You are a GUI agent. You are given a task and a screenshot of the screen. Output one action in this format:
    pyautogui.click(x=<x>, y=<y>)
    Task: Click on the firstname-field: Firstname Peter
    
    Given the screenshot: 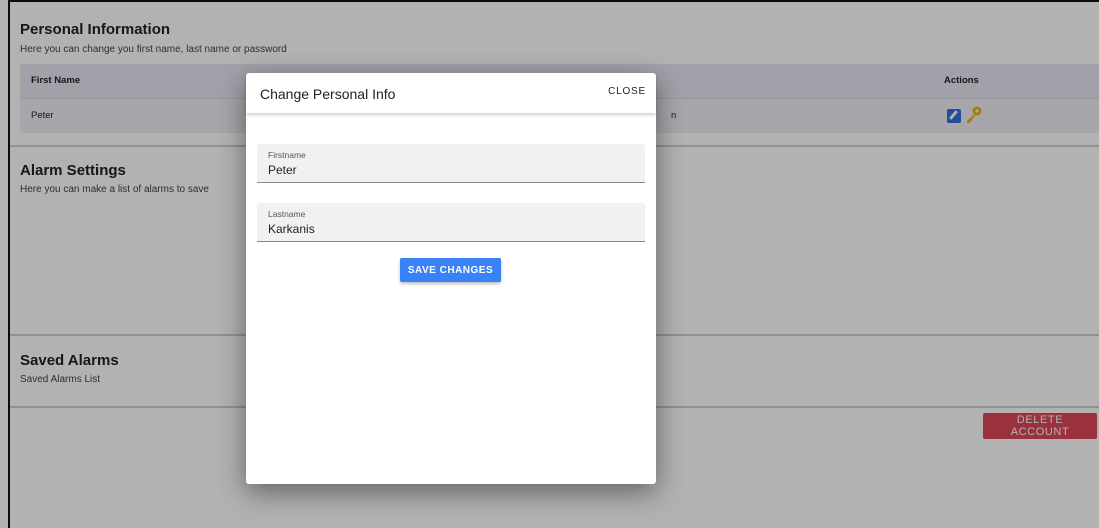 What is the action you would take?
    pyautogui.click(x=451, y=163)
    